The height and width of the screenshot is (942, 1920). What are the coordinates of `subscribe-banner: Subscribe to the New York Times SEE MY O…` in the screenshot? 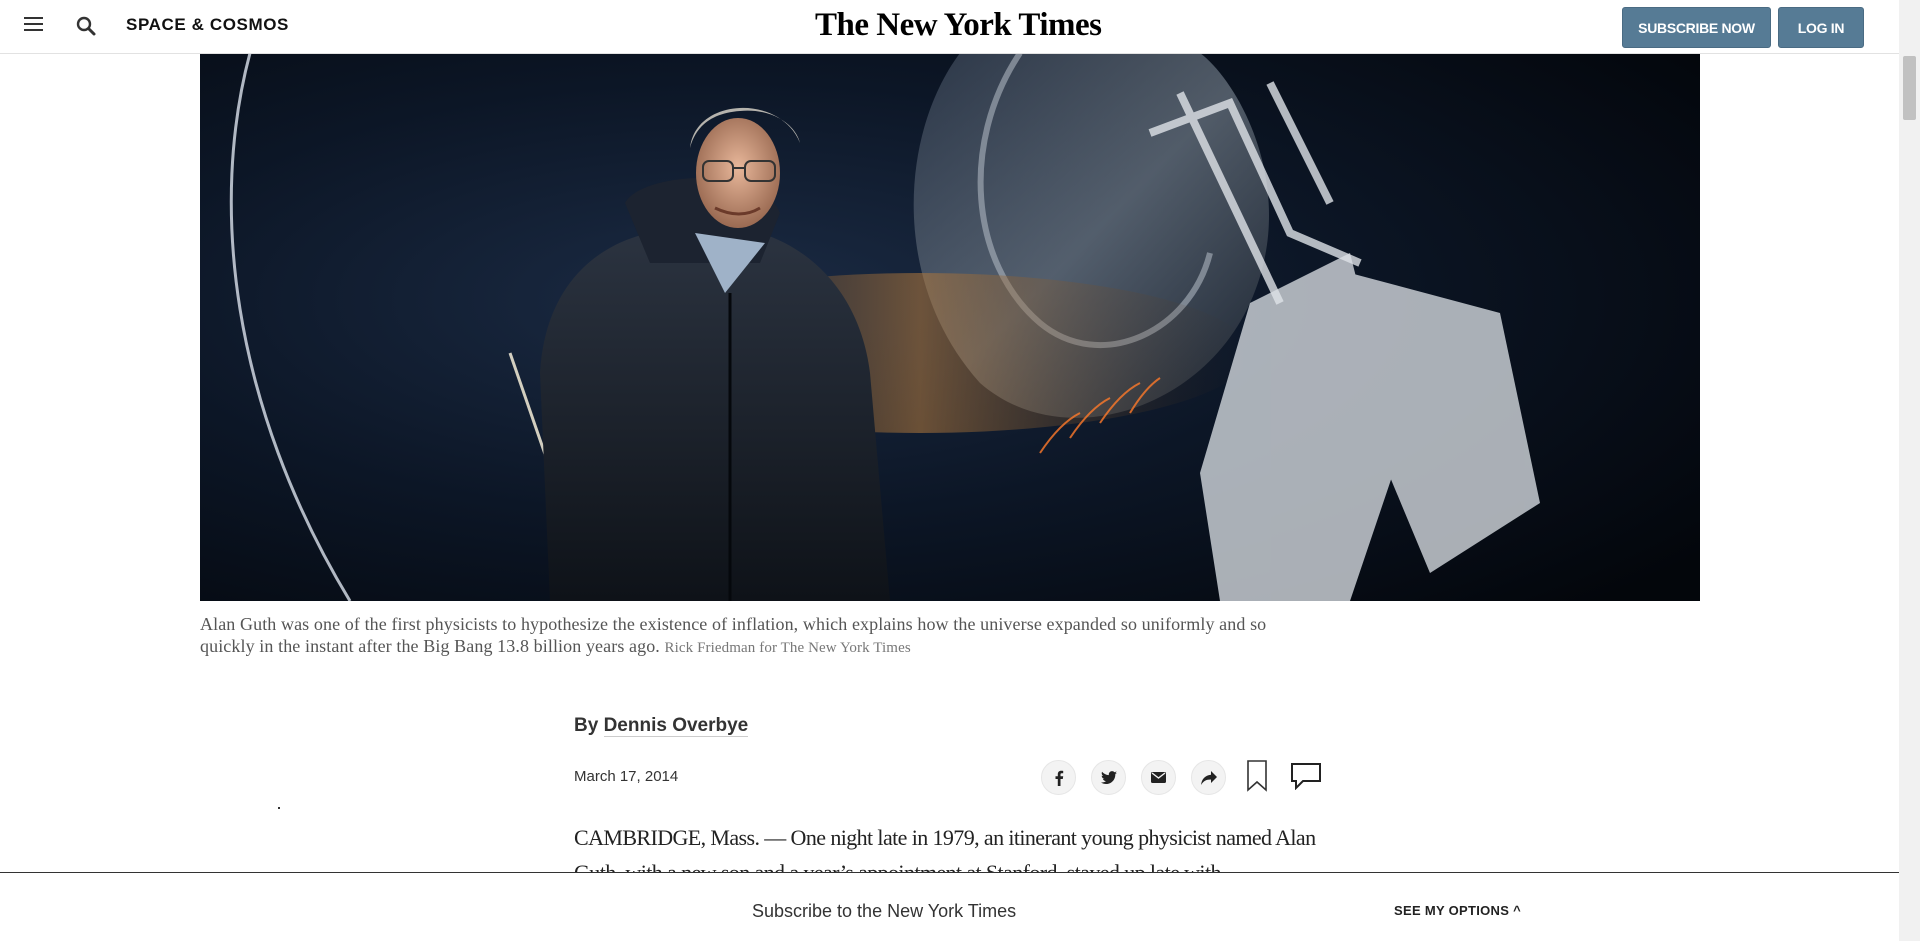 It's located at (949, 907).